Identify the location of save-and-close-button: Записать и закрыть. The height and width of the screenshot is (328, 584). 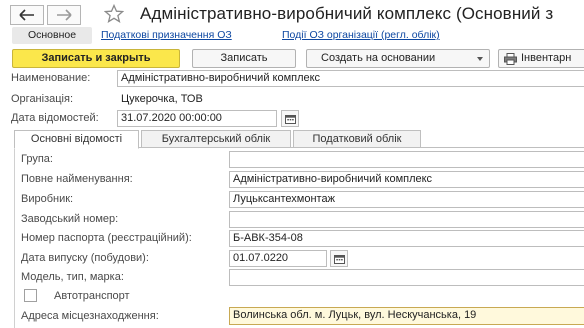
(96, 58).